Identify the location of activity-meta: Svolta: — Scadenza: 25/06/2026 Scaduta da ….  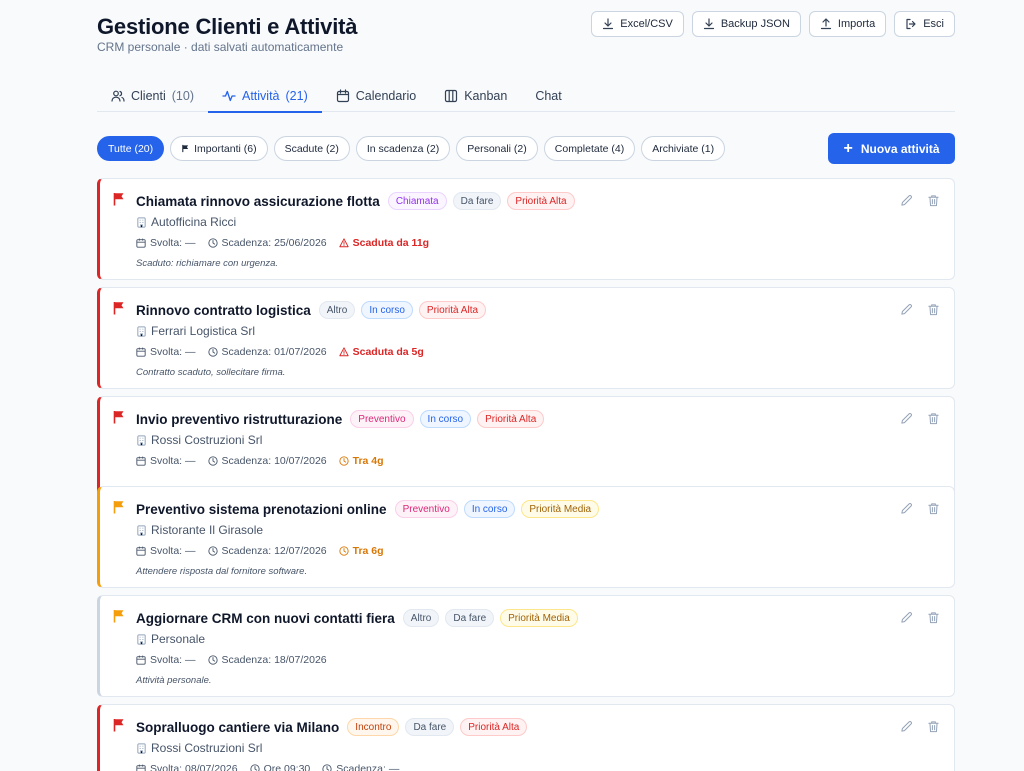
(282, 243).